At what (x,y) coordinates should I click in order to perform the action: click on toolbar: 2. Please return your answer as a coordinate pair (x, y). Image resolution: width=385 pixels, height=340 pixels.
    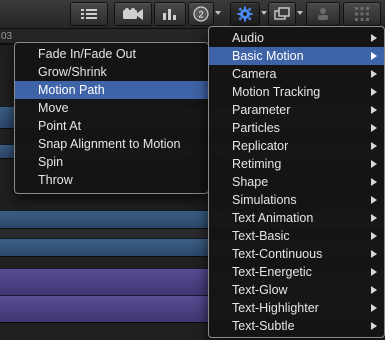
    Looking at the image, I should click on (192, 14).